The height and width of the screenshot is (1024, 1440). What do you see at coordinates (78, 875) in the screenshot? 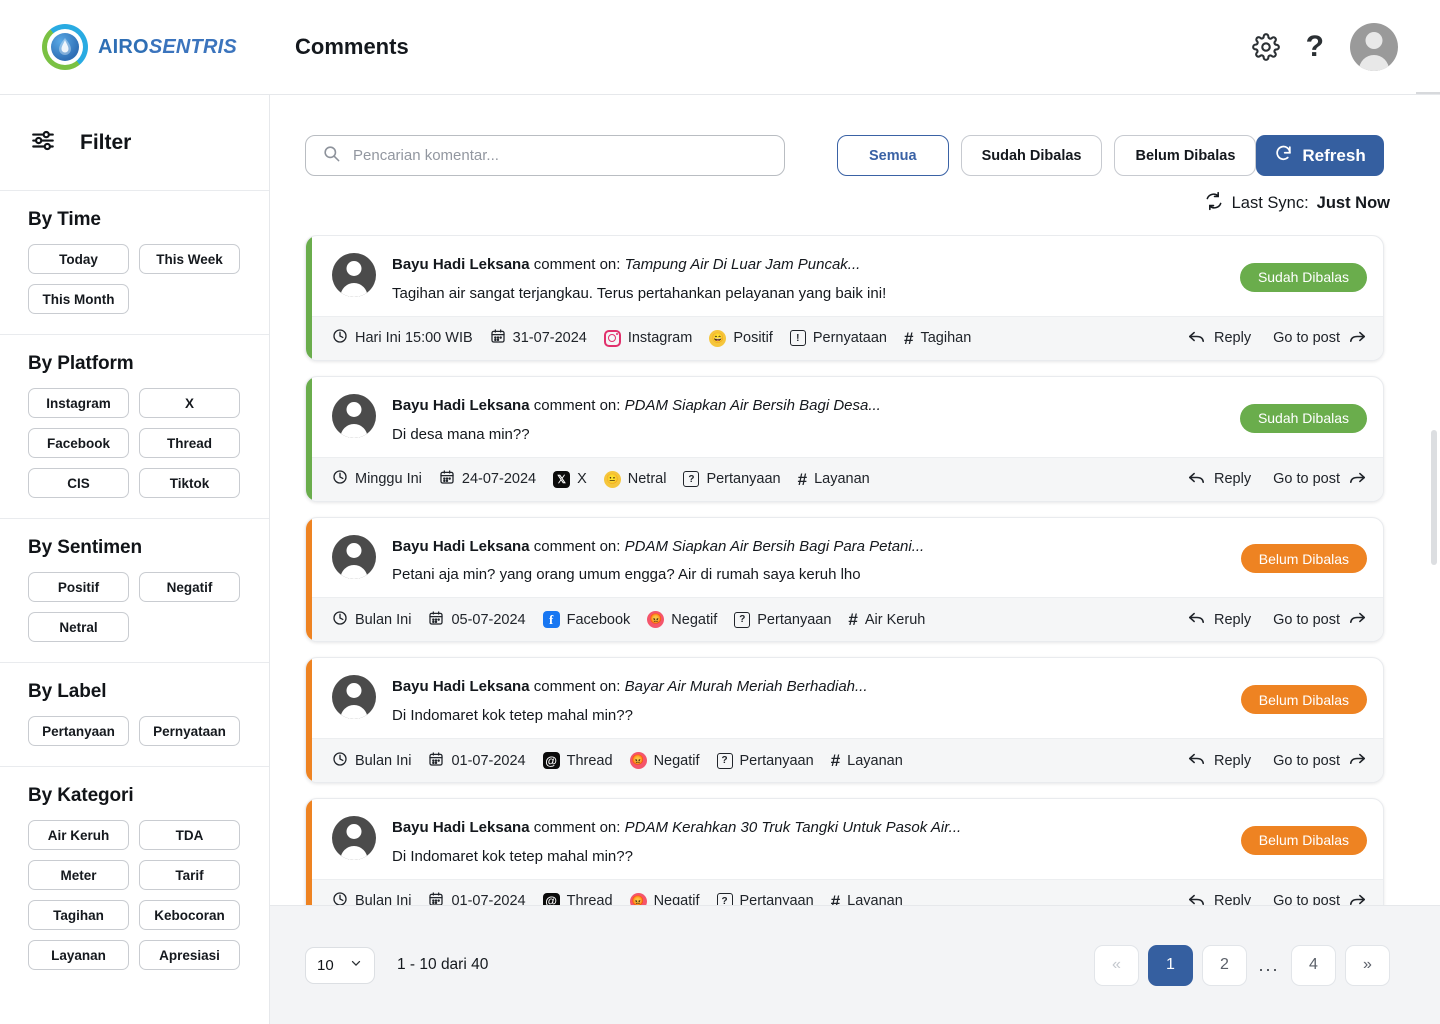
I see `filter-chip-meter: Meter` at bounding box center [78, 875].